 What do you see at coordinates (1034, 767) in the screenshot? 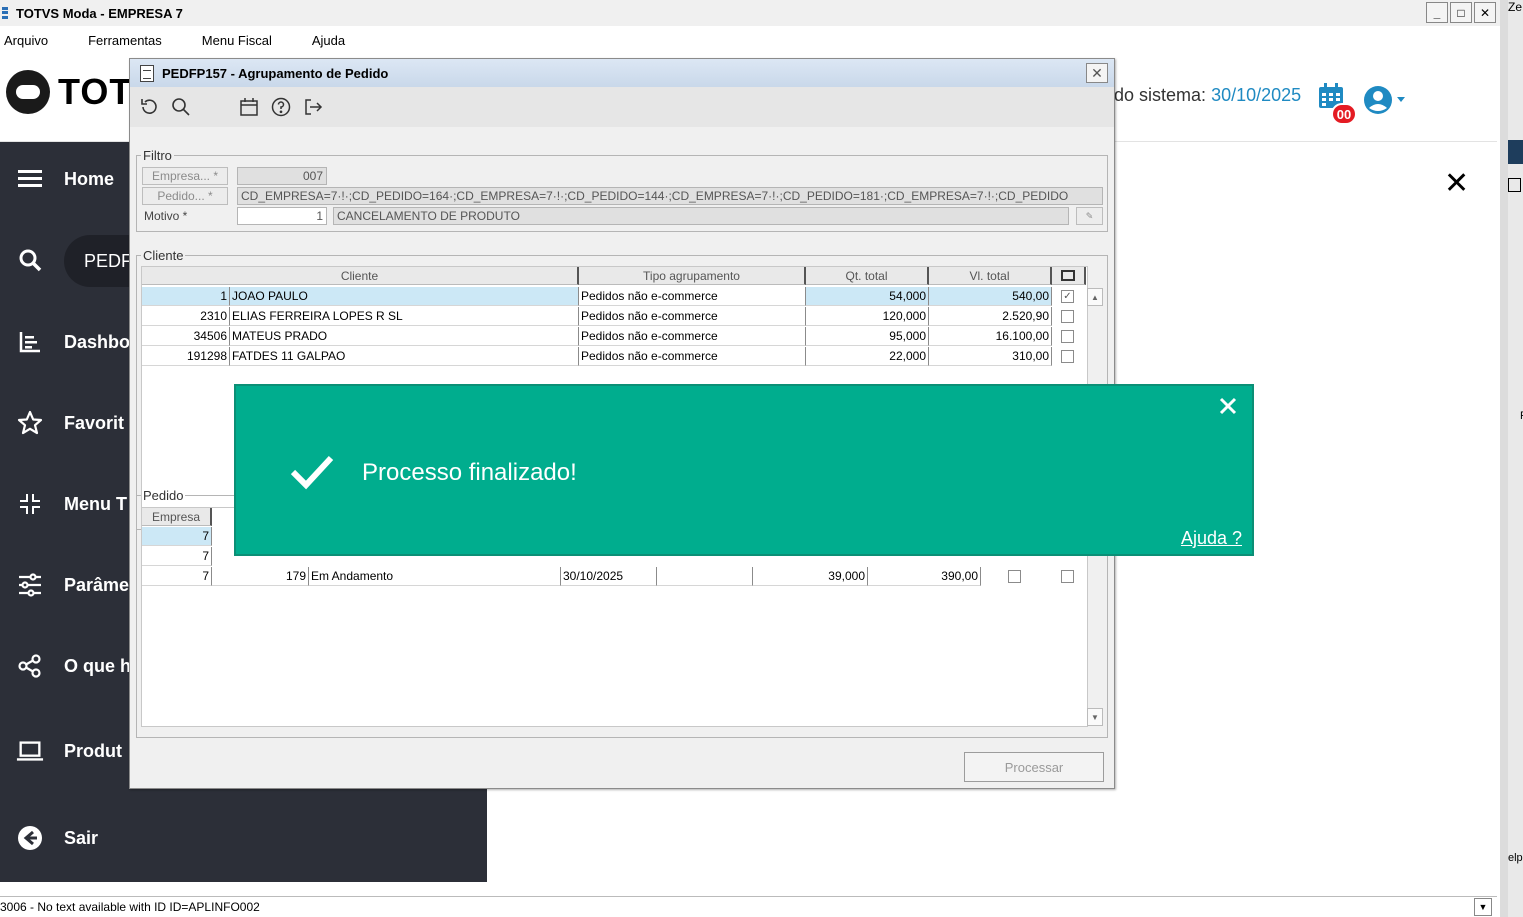
I see `processar-button: Processar` at bounding box center [1034, 767].